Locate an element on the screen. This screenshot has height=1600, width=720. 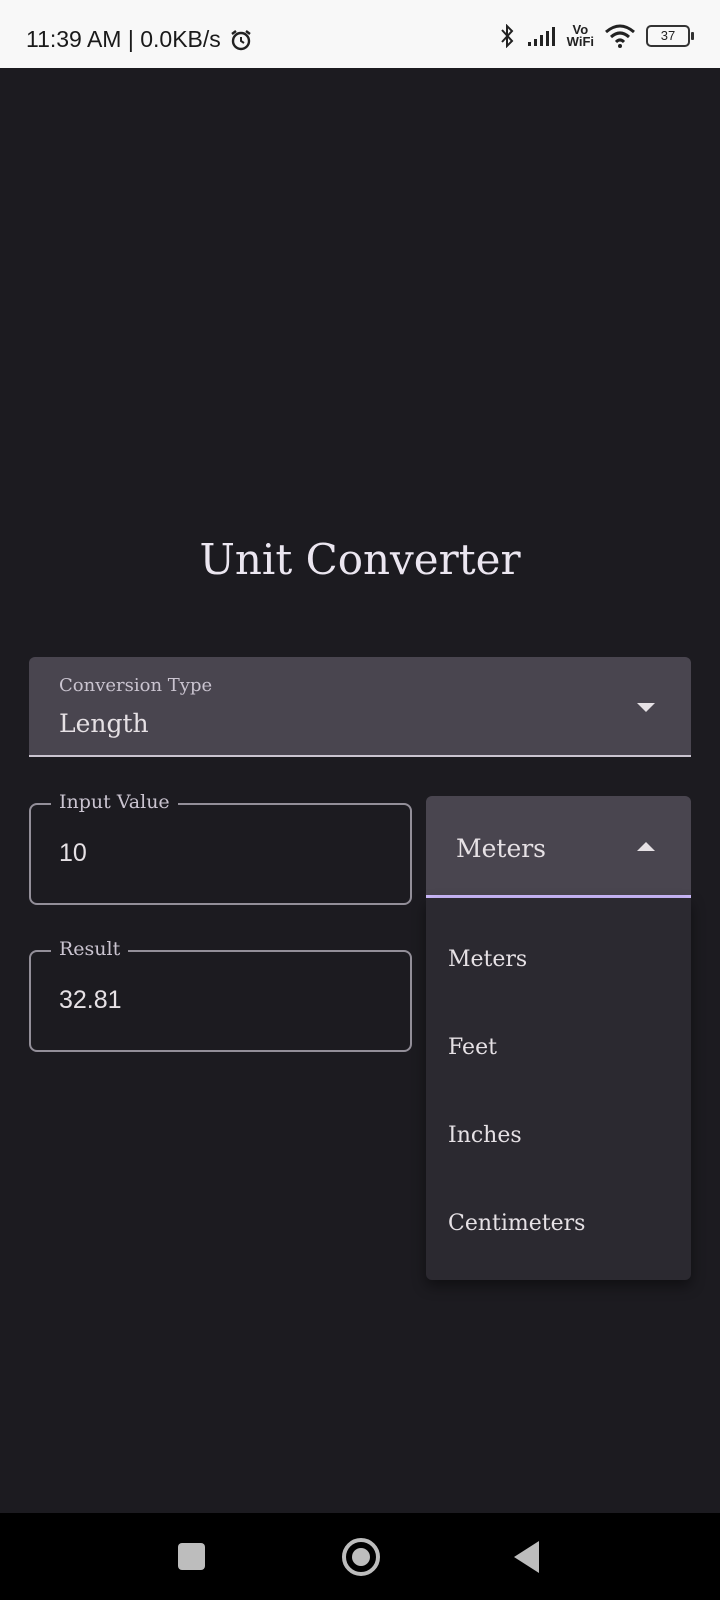
home-button is located at coordinates (361, 1557).